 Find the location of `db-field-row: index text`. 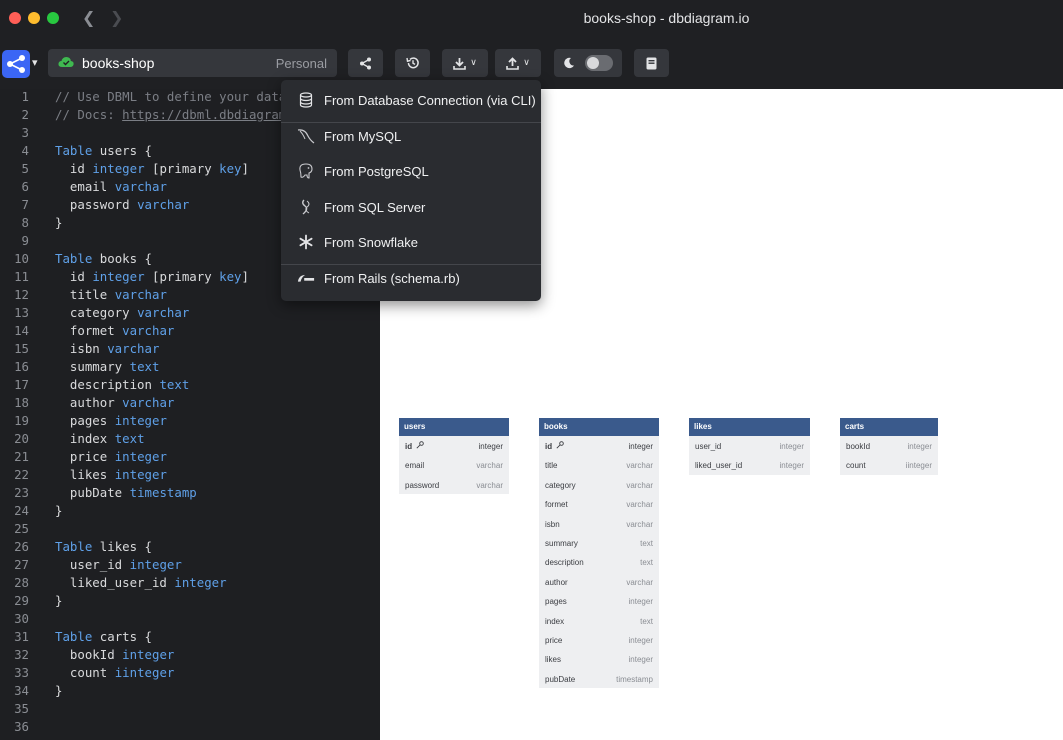

db-field-row: index text is located at coordinates (599, 620).